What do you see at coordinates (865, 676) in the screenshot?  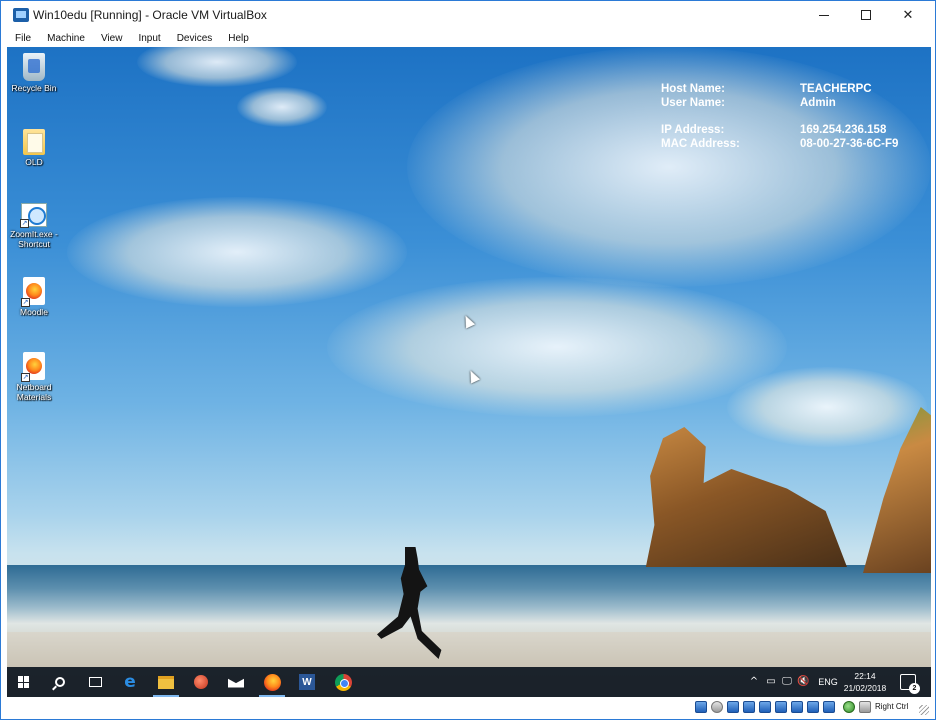 I see `clock-time: 22:14` at bounding box center [865, 676].